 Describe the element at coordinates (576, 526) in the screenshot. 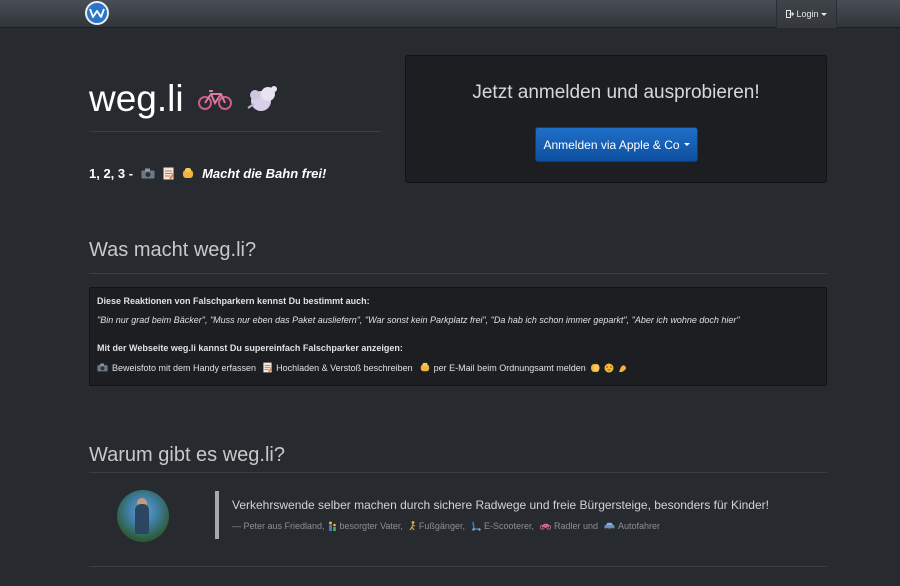

I see `footer-item: Radler und` at that location.